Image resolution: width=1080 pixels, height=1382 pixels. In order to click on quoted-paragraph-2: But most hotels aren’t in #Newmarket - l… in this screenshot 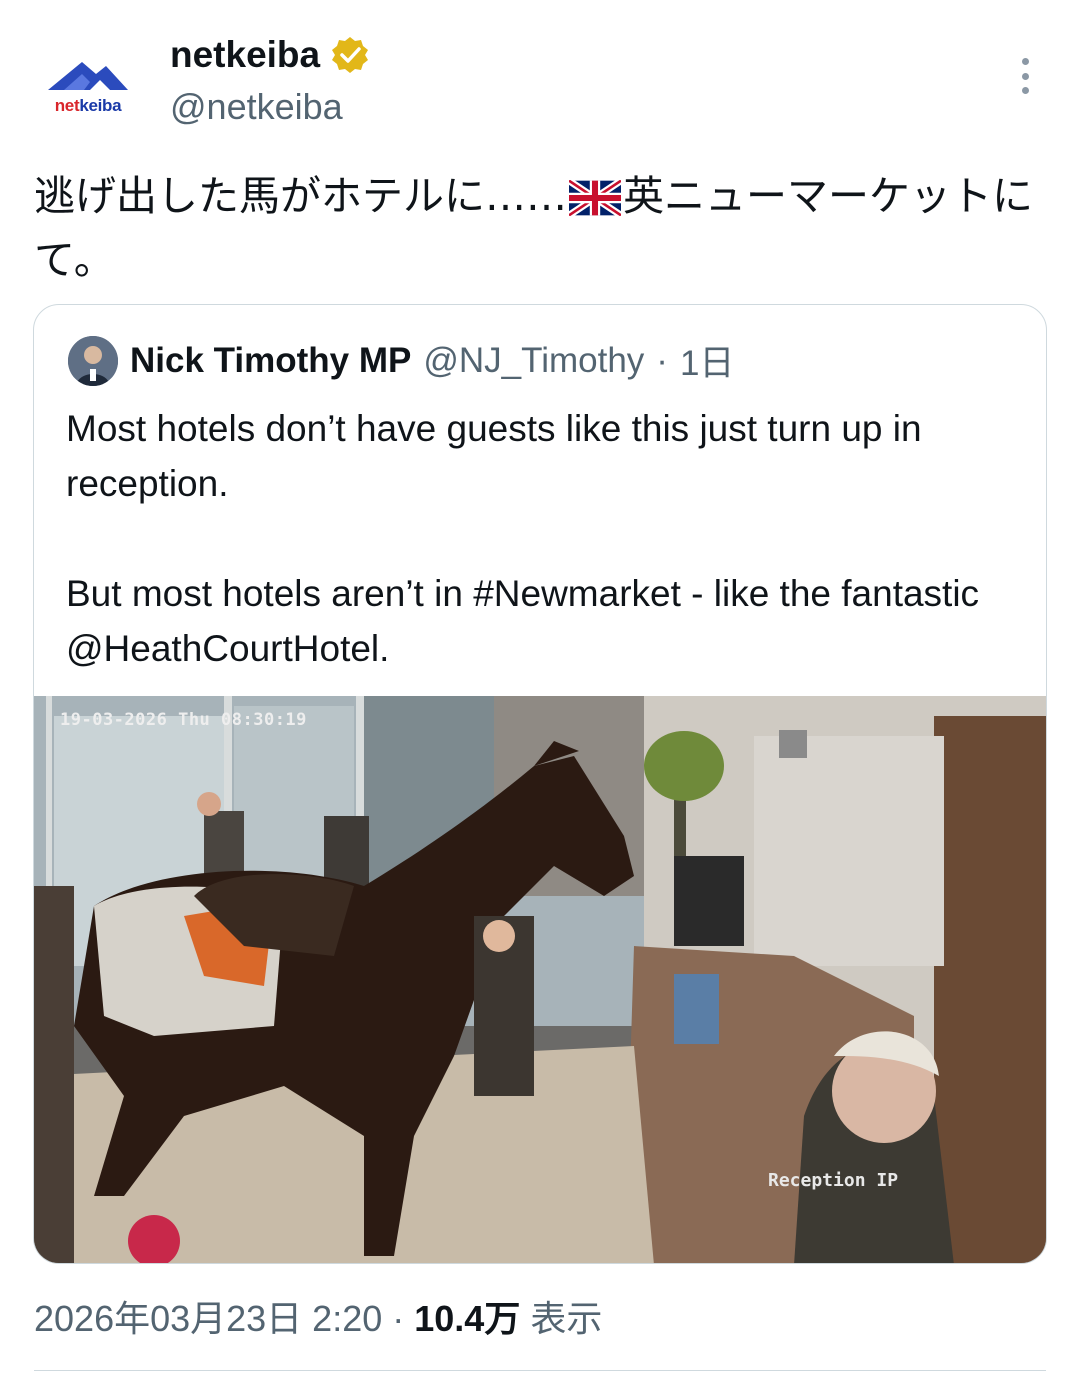, I will do `click(528, 621)`.